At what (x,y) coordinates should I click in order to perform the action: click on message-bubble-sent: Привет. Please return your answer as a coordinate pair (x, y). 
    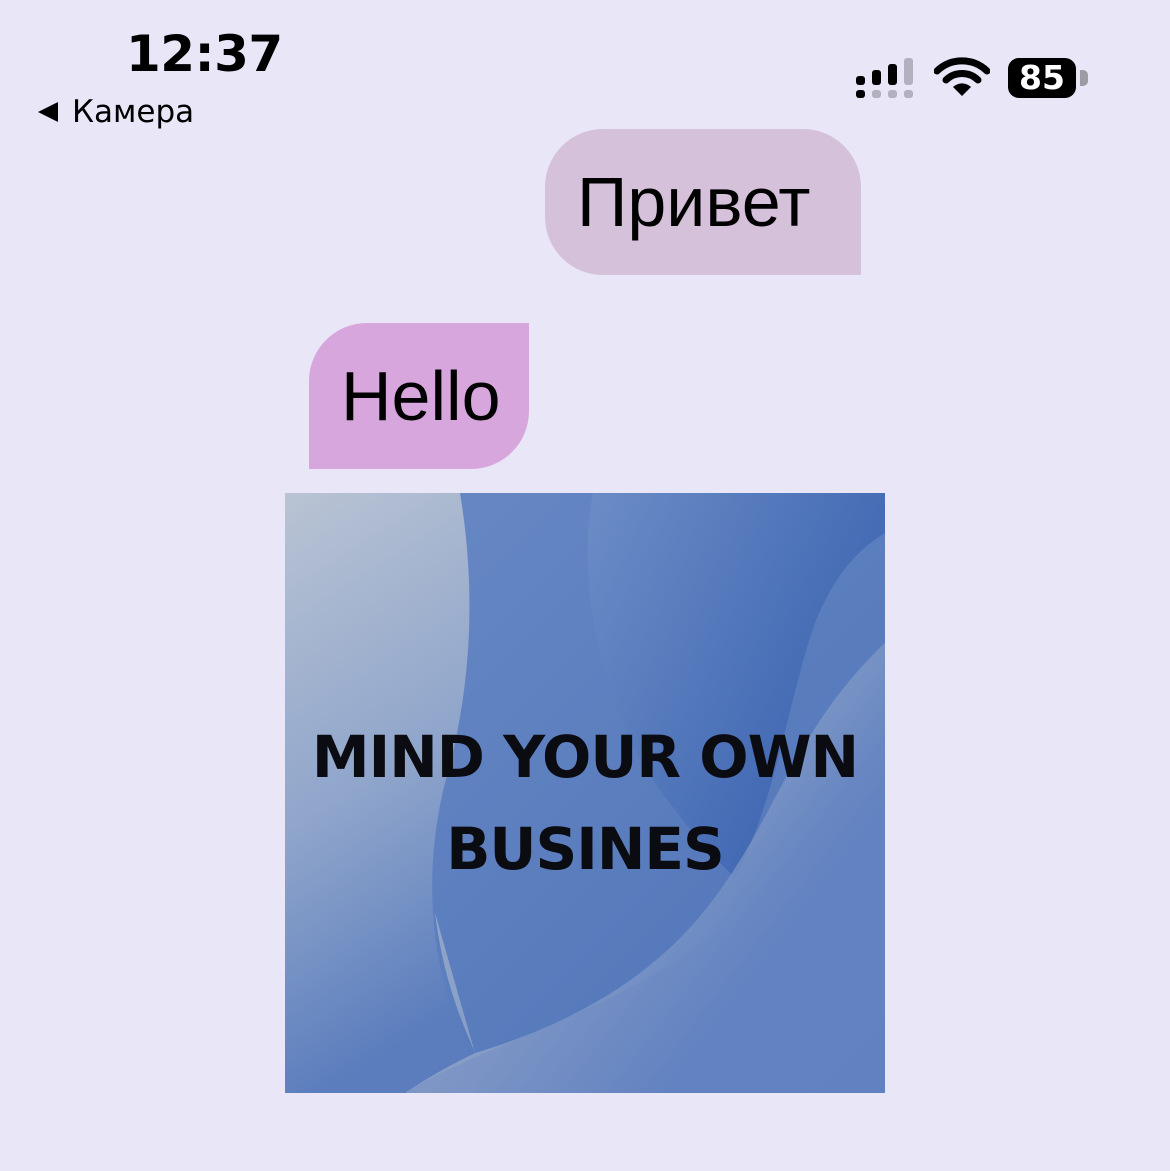
    Looking at the image, I should click on (703, 202).